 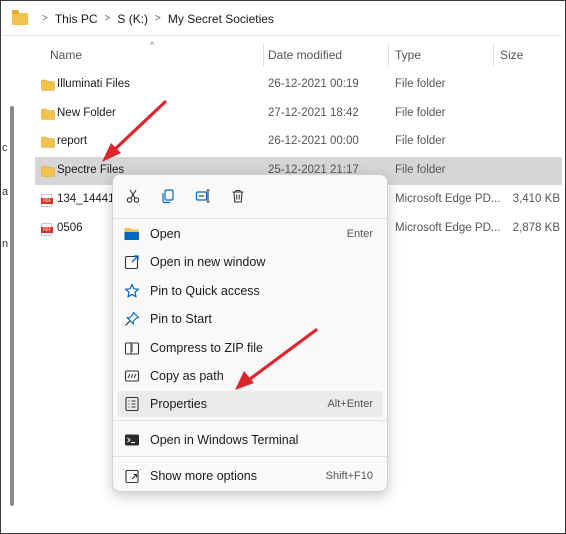 I want to click on delete-button, so click(x=238, y=196).